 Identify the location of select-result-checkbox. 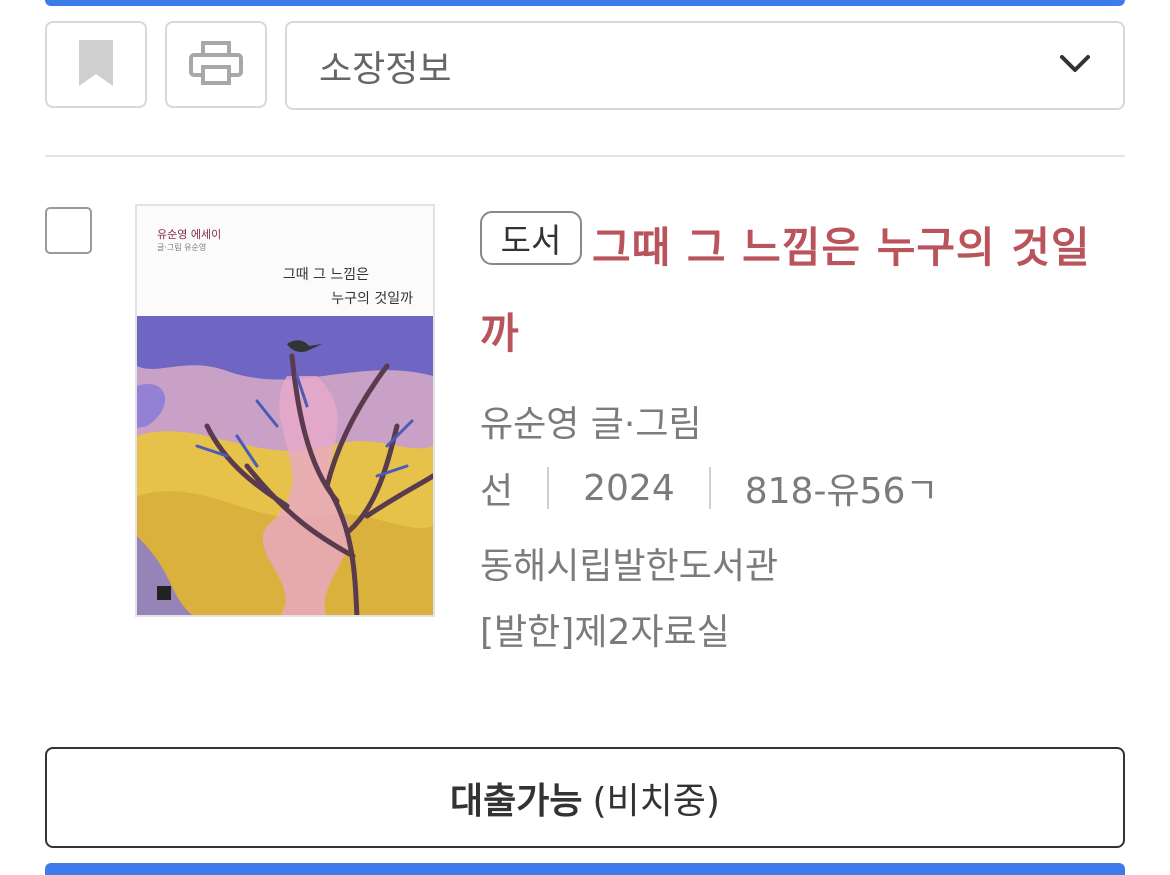
(68, 230).